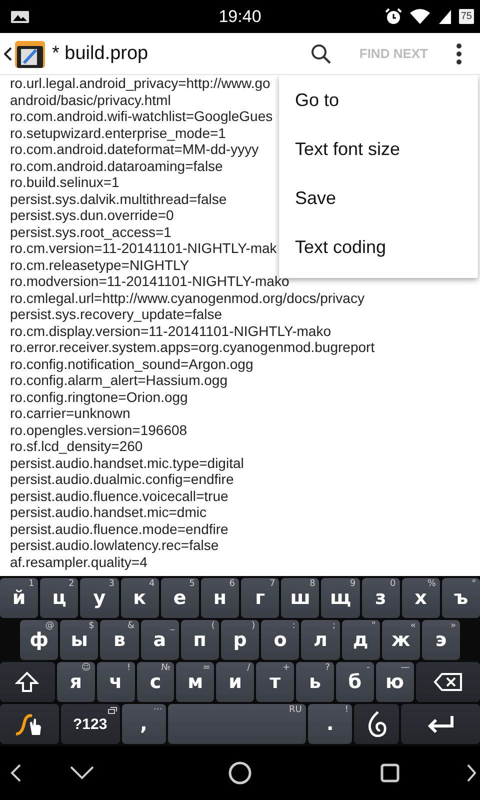 The width and height of the screenshot is (480, 800). Describe the element at coordinates (90, 724) in the screenshot. I see `symbols-key: ?123` at that location.